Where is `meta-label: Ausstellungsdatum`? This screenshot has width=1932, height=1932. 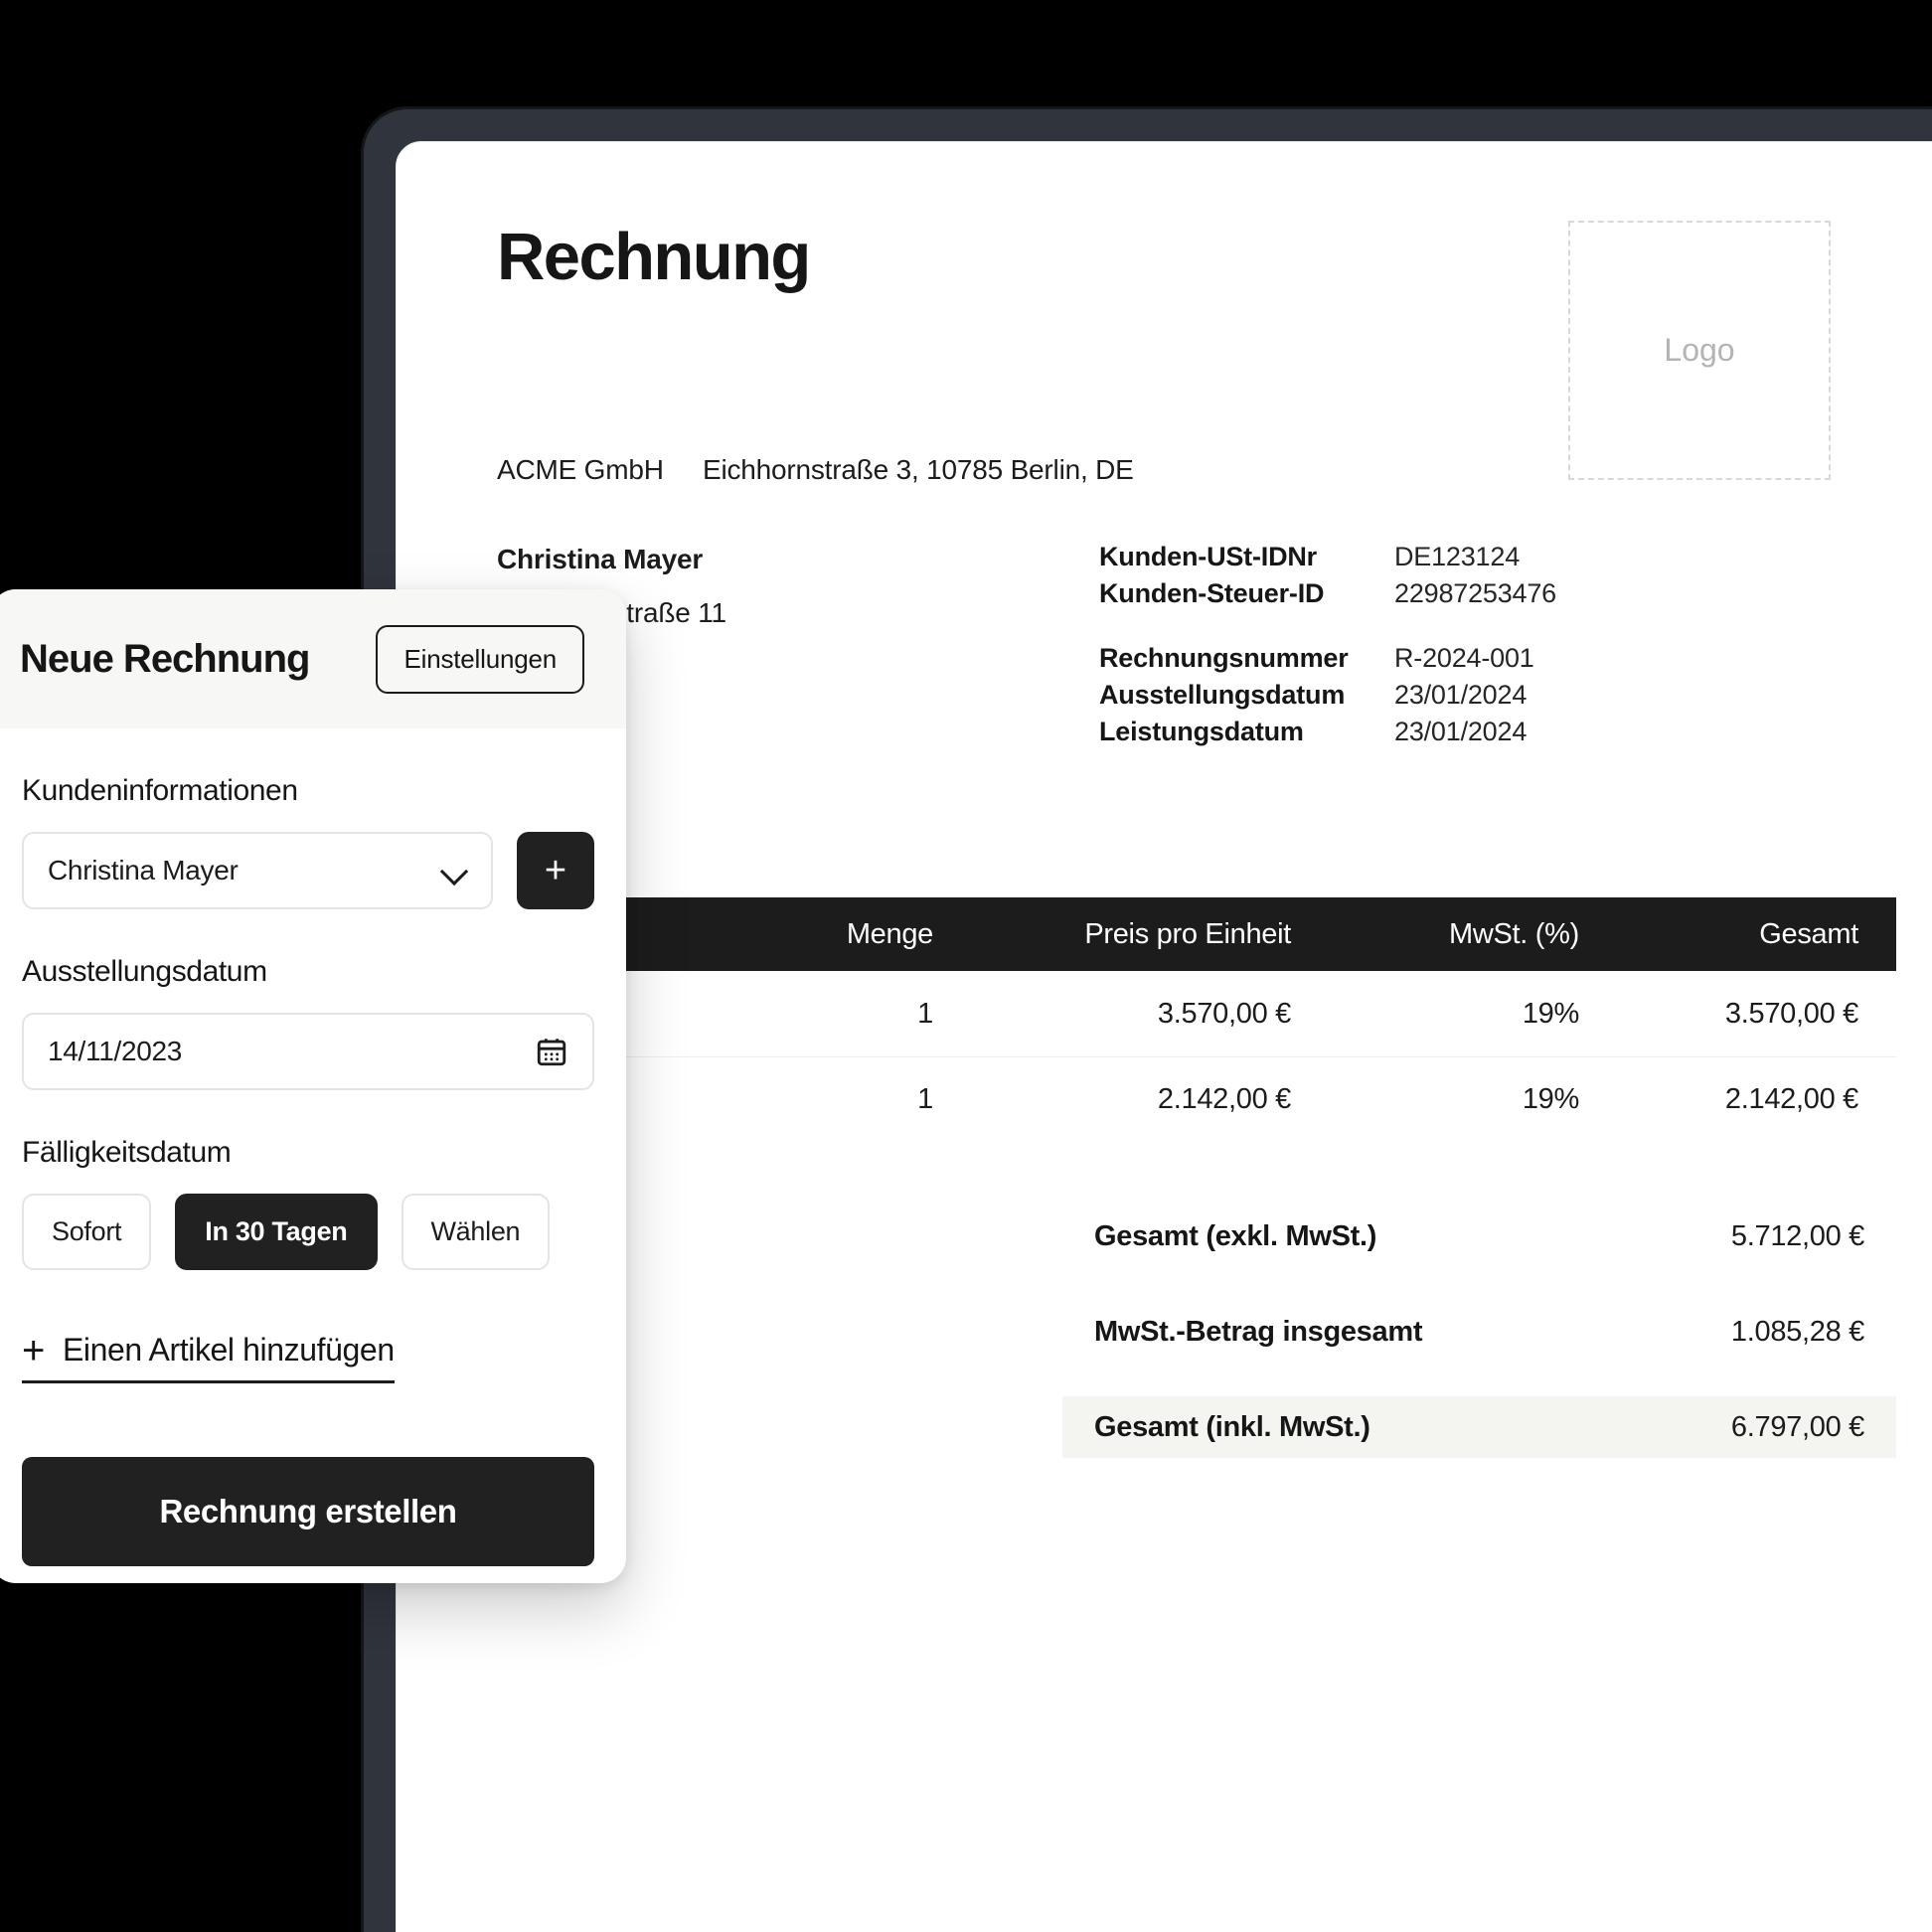 meta-label: Ausstellungsdatum is located at coordinates (1222, 694).